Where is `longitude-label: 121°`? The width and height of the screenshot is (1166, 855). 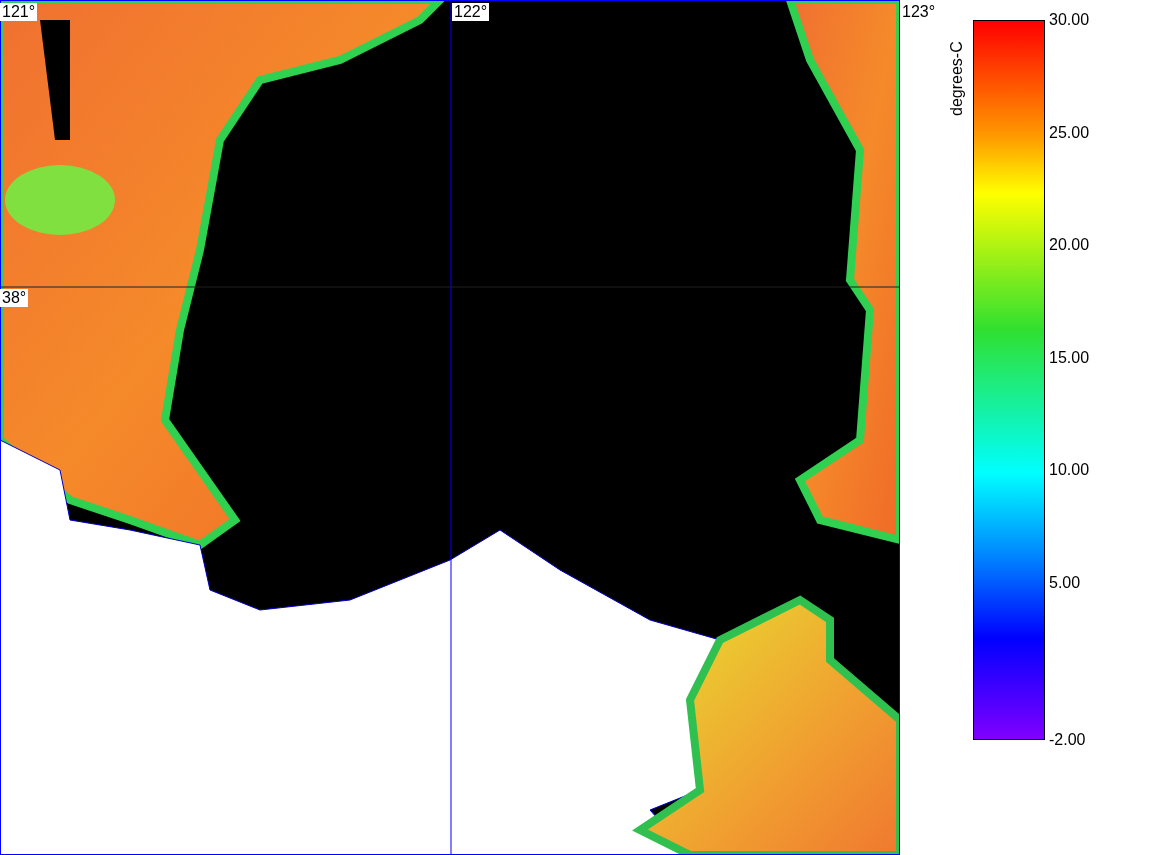
longitude-label: 121° is located at coordinates (19, 12).